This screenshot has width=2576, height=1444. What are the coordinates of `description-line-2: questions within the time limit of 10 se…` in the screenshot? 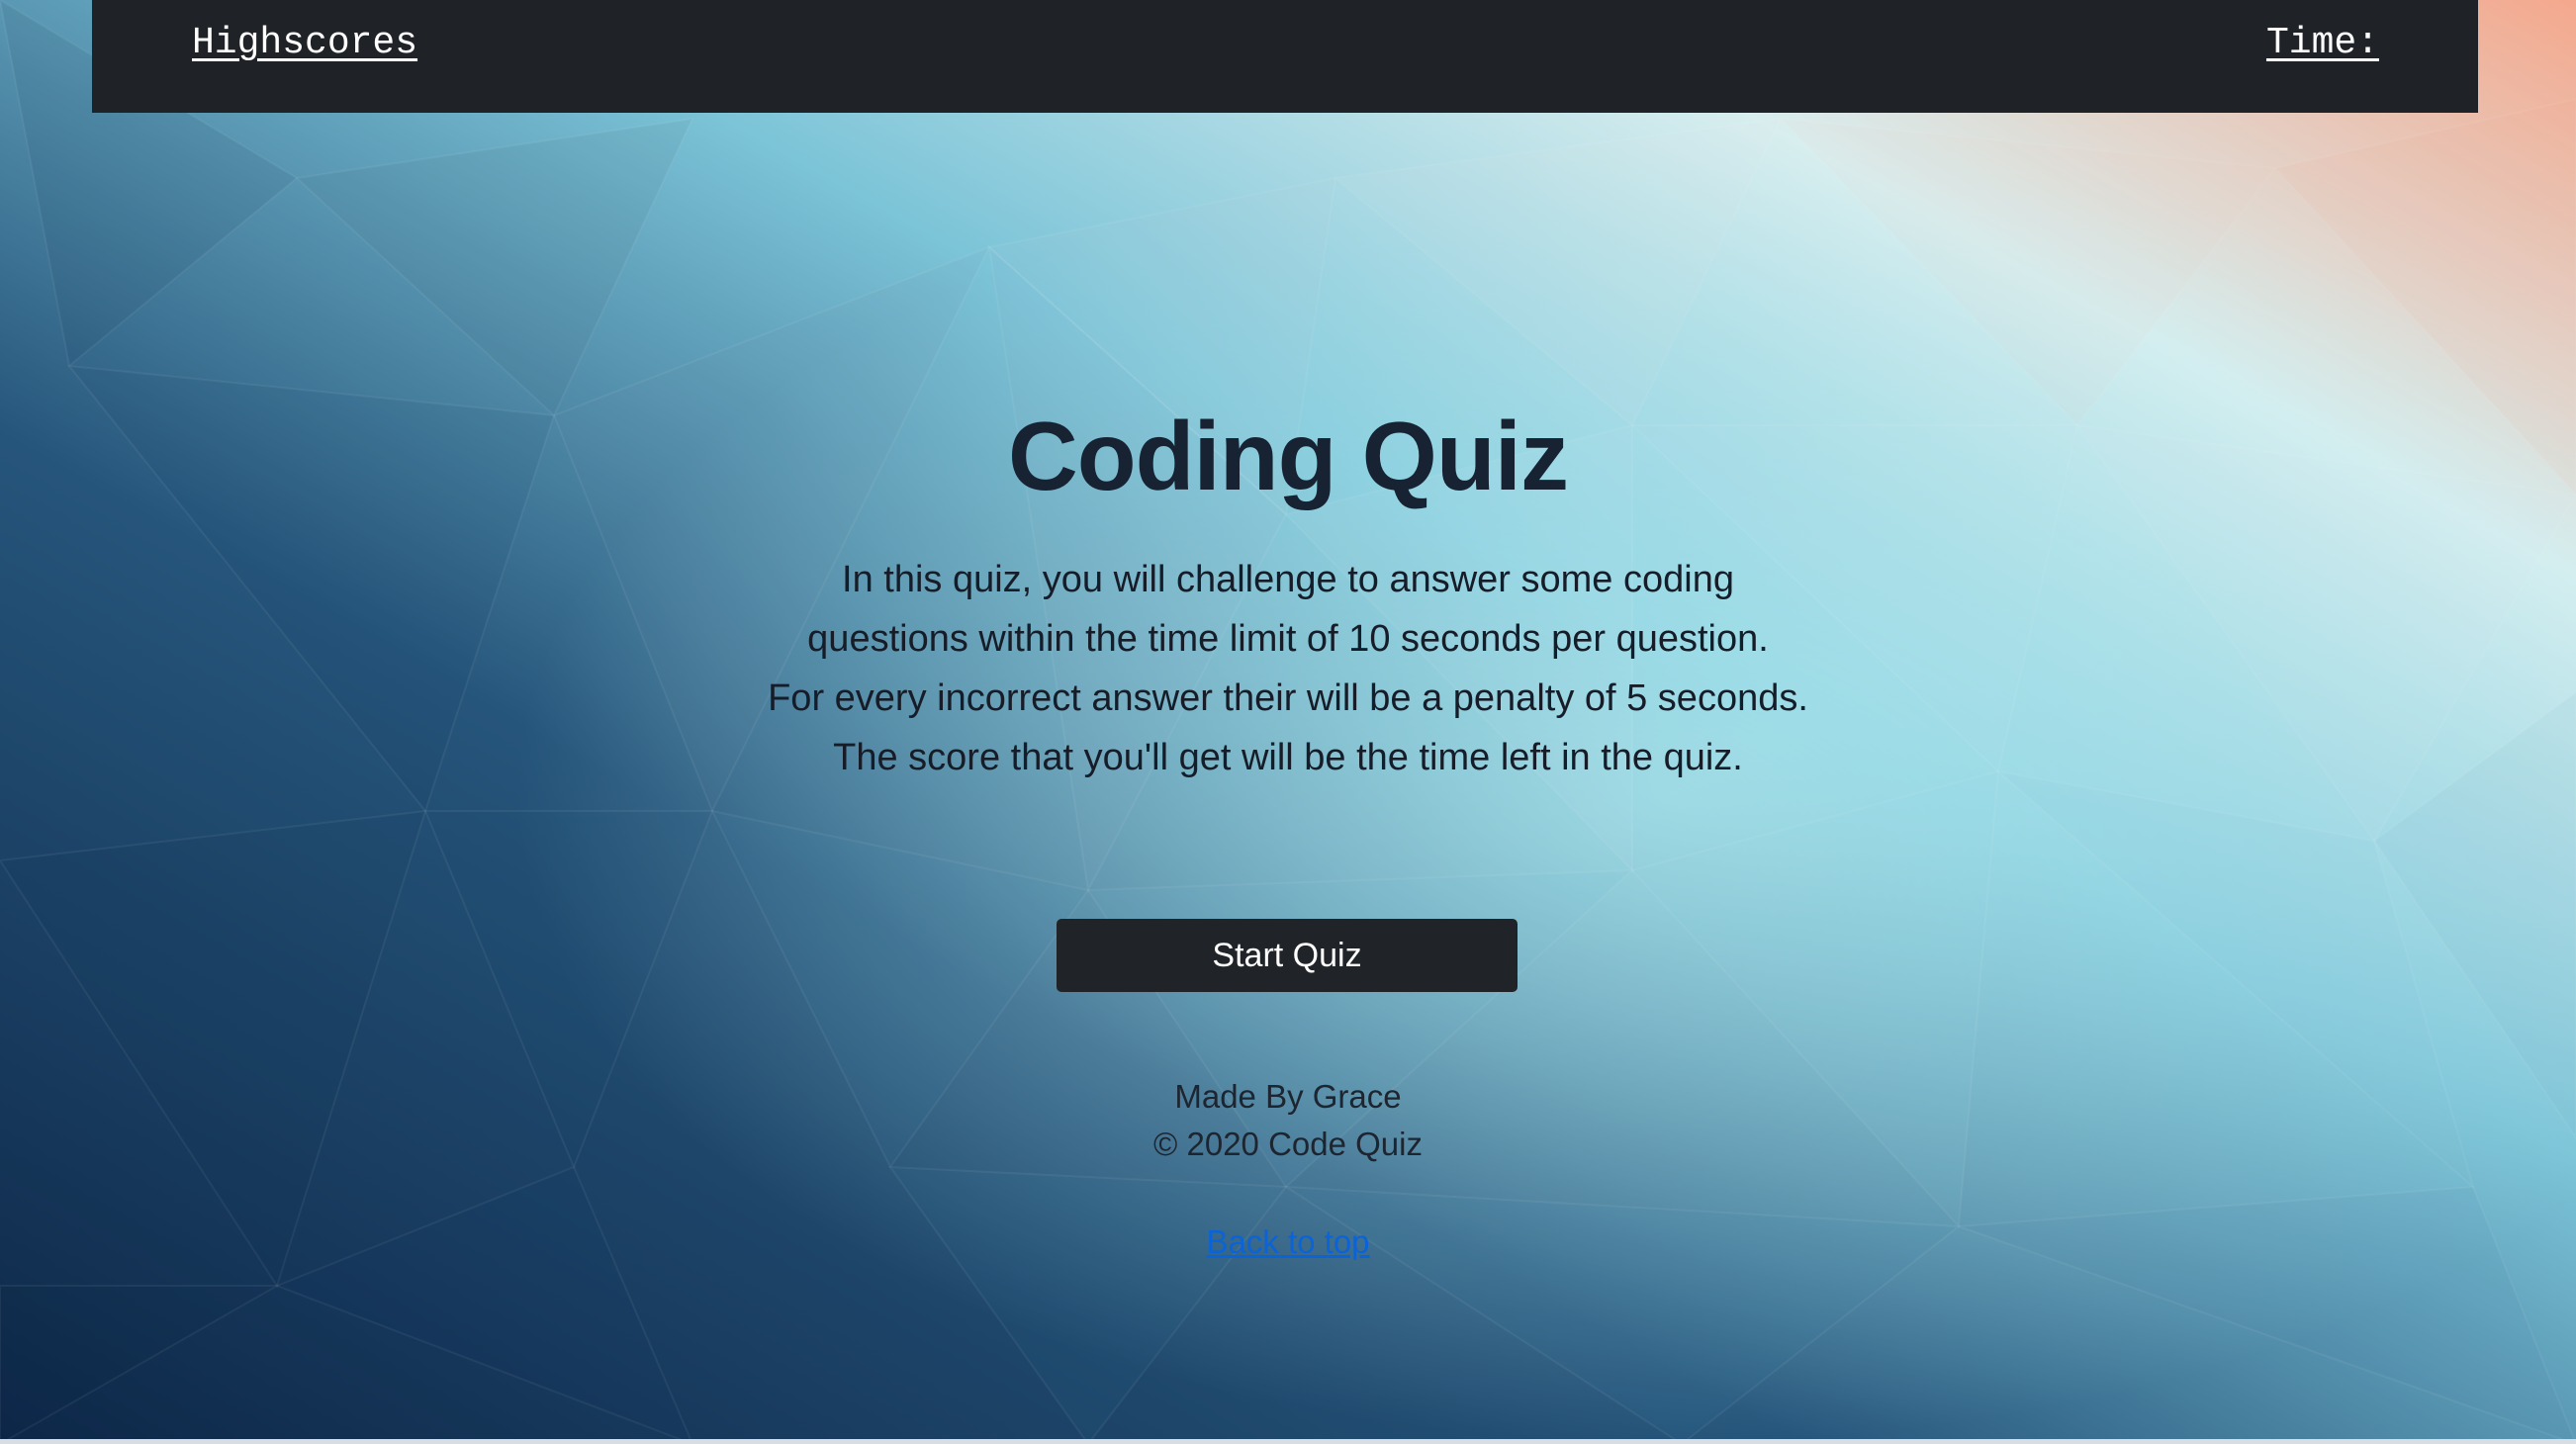 It's located at (1288, 639).